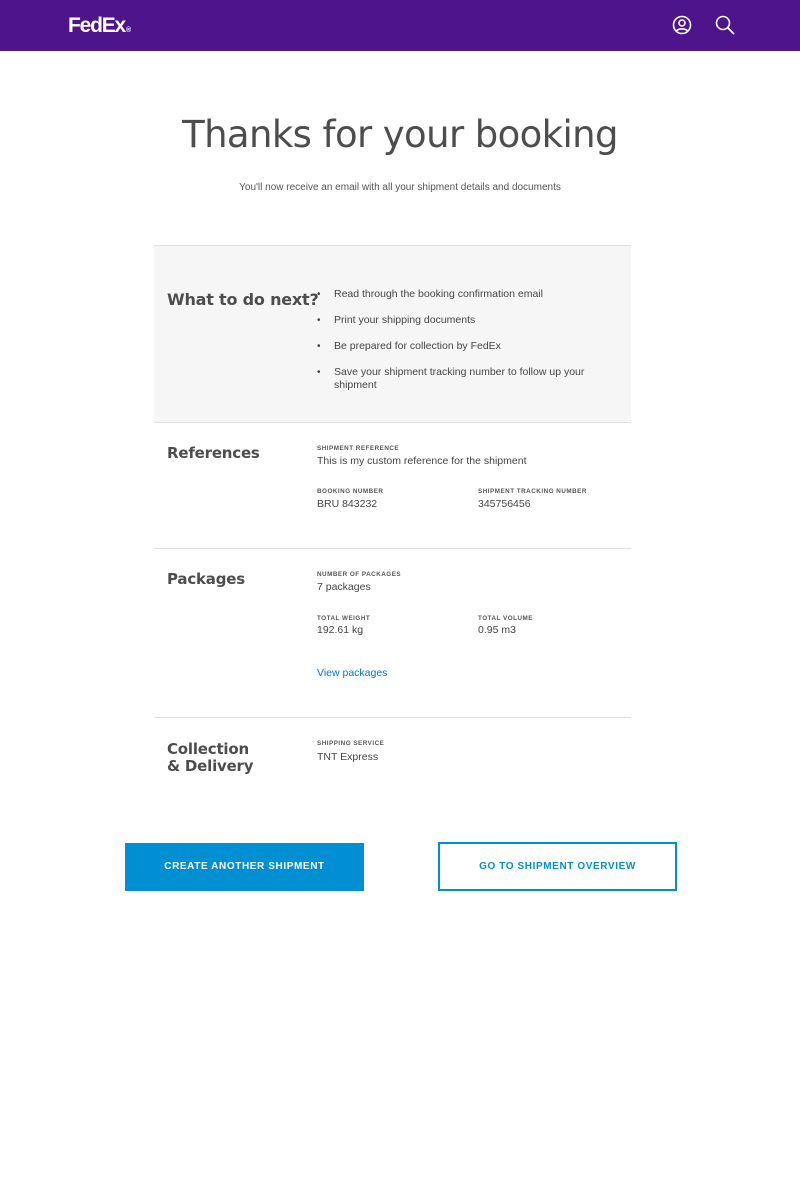 This screenshot has height=1200, width=800. I want to click on package-count-value: 7 packages, so click(344, 587).